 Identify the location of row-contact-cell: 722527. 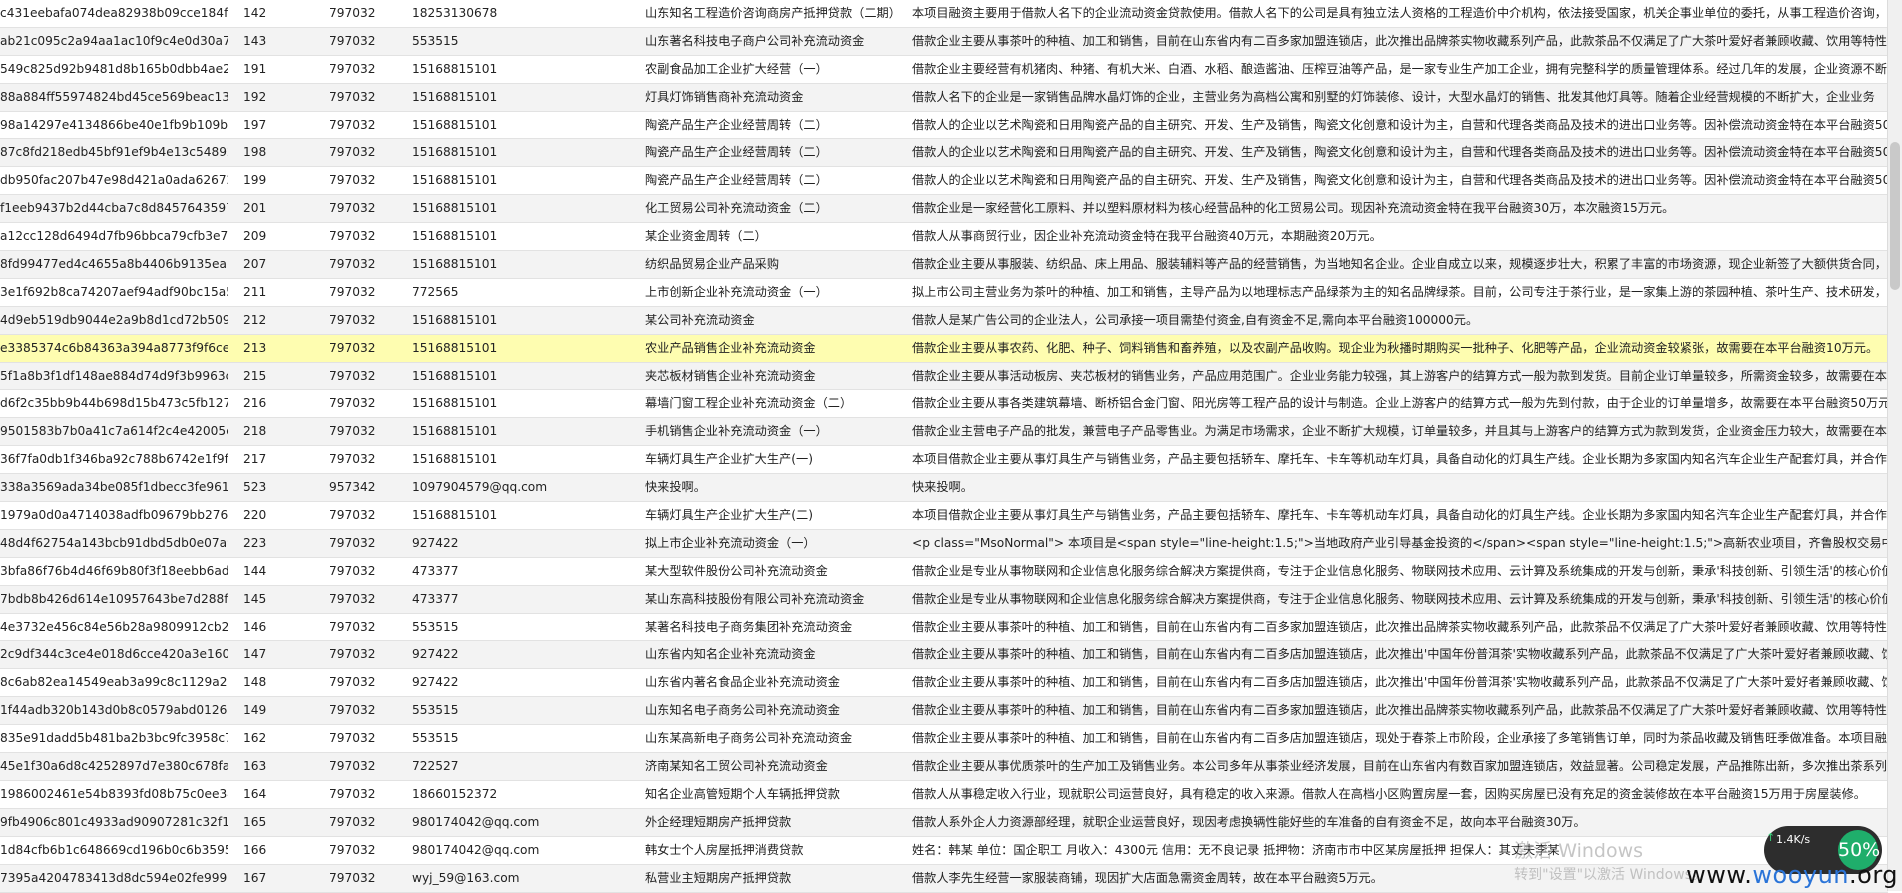
(435, 766).